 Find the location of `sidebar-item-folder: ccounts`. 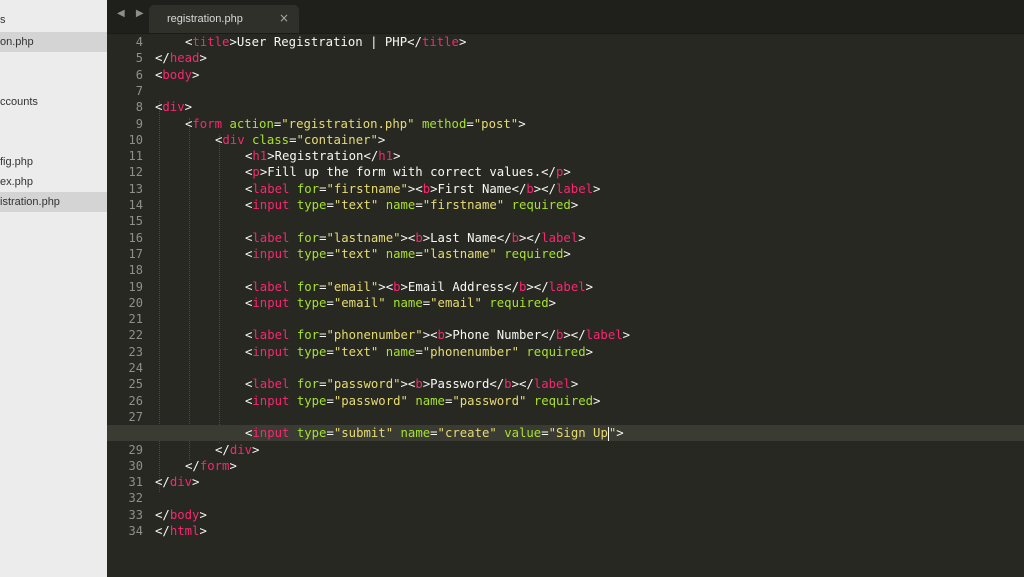

sidebar-item-folder: ccounts is located at coordinates (53, 102).